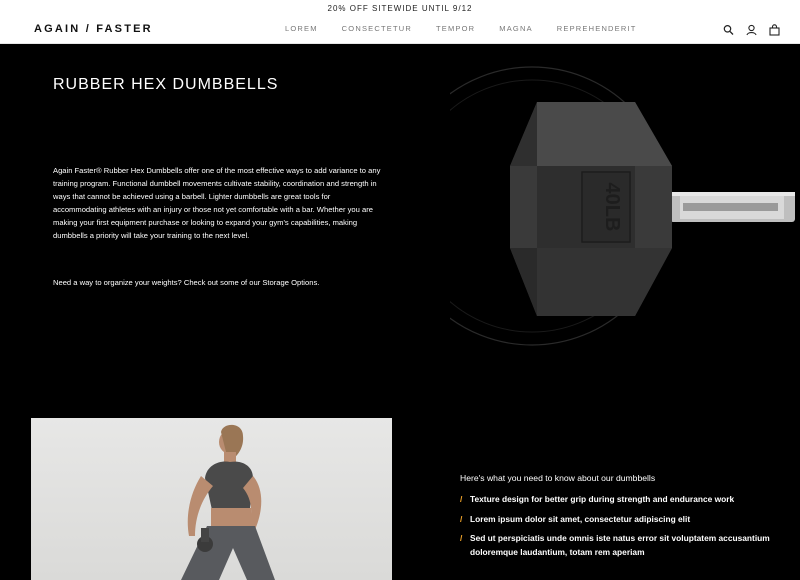  I want to click on brand-logo: AGAIN / FASTER, so click(93, 29).